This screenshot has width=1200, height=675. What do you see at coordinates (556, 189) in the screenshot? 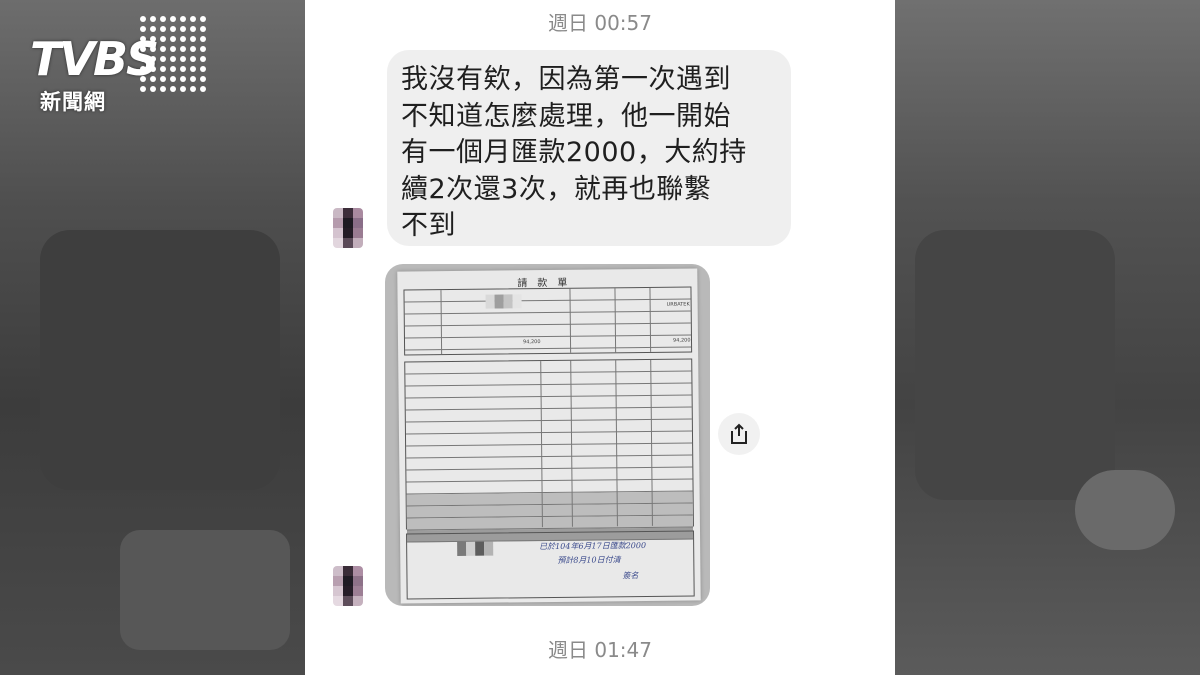
I see `message-line: 續2次還3次，就再也聯繫` at bounding box center [556, 189].